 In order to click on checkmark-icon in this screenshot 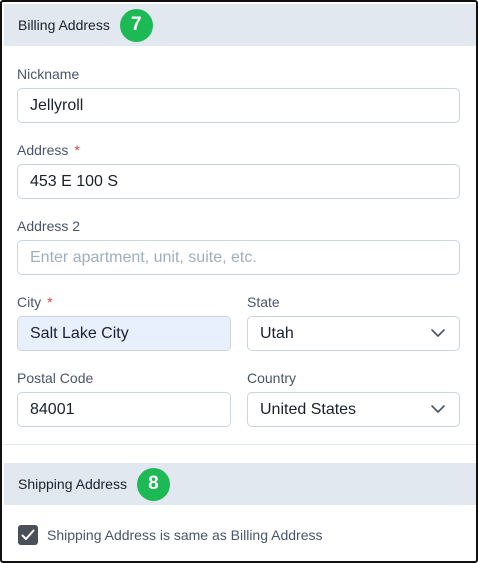, I will do `click(28, 534)`.